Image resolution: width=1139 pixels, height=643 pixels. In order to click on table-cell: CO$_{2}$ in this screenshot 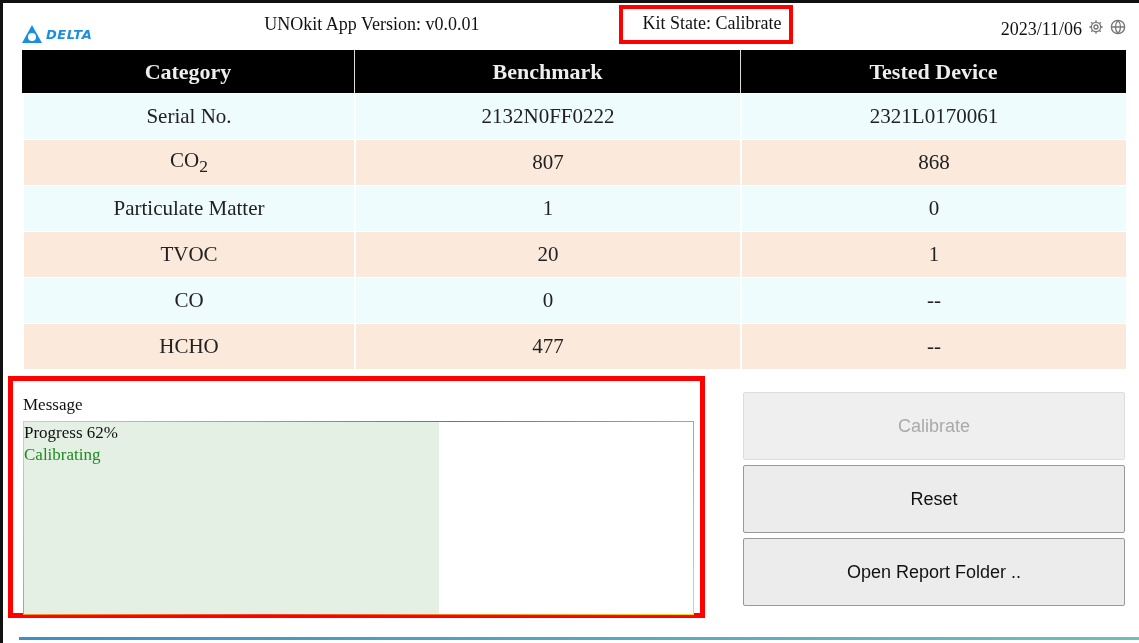, I will do `click(188, 162)`.